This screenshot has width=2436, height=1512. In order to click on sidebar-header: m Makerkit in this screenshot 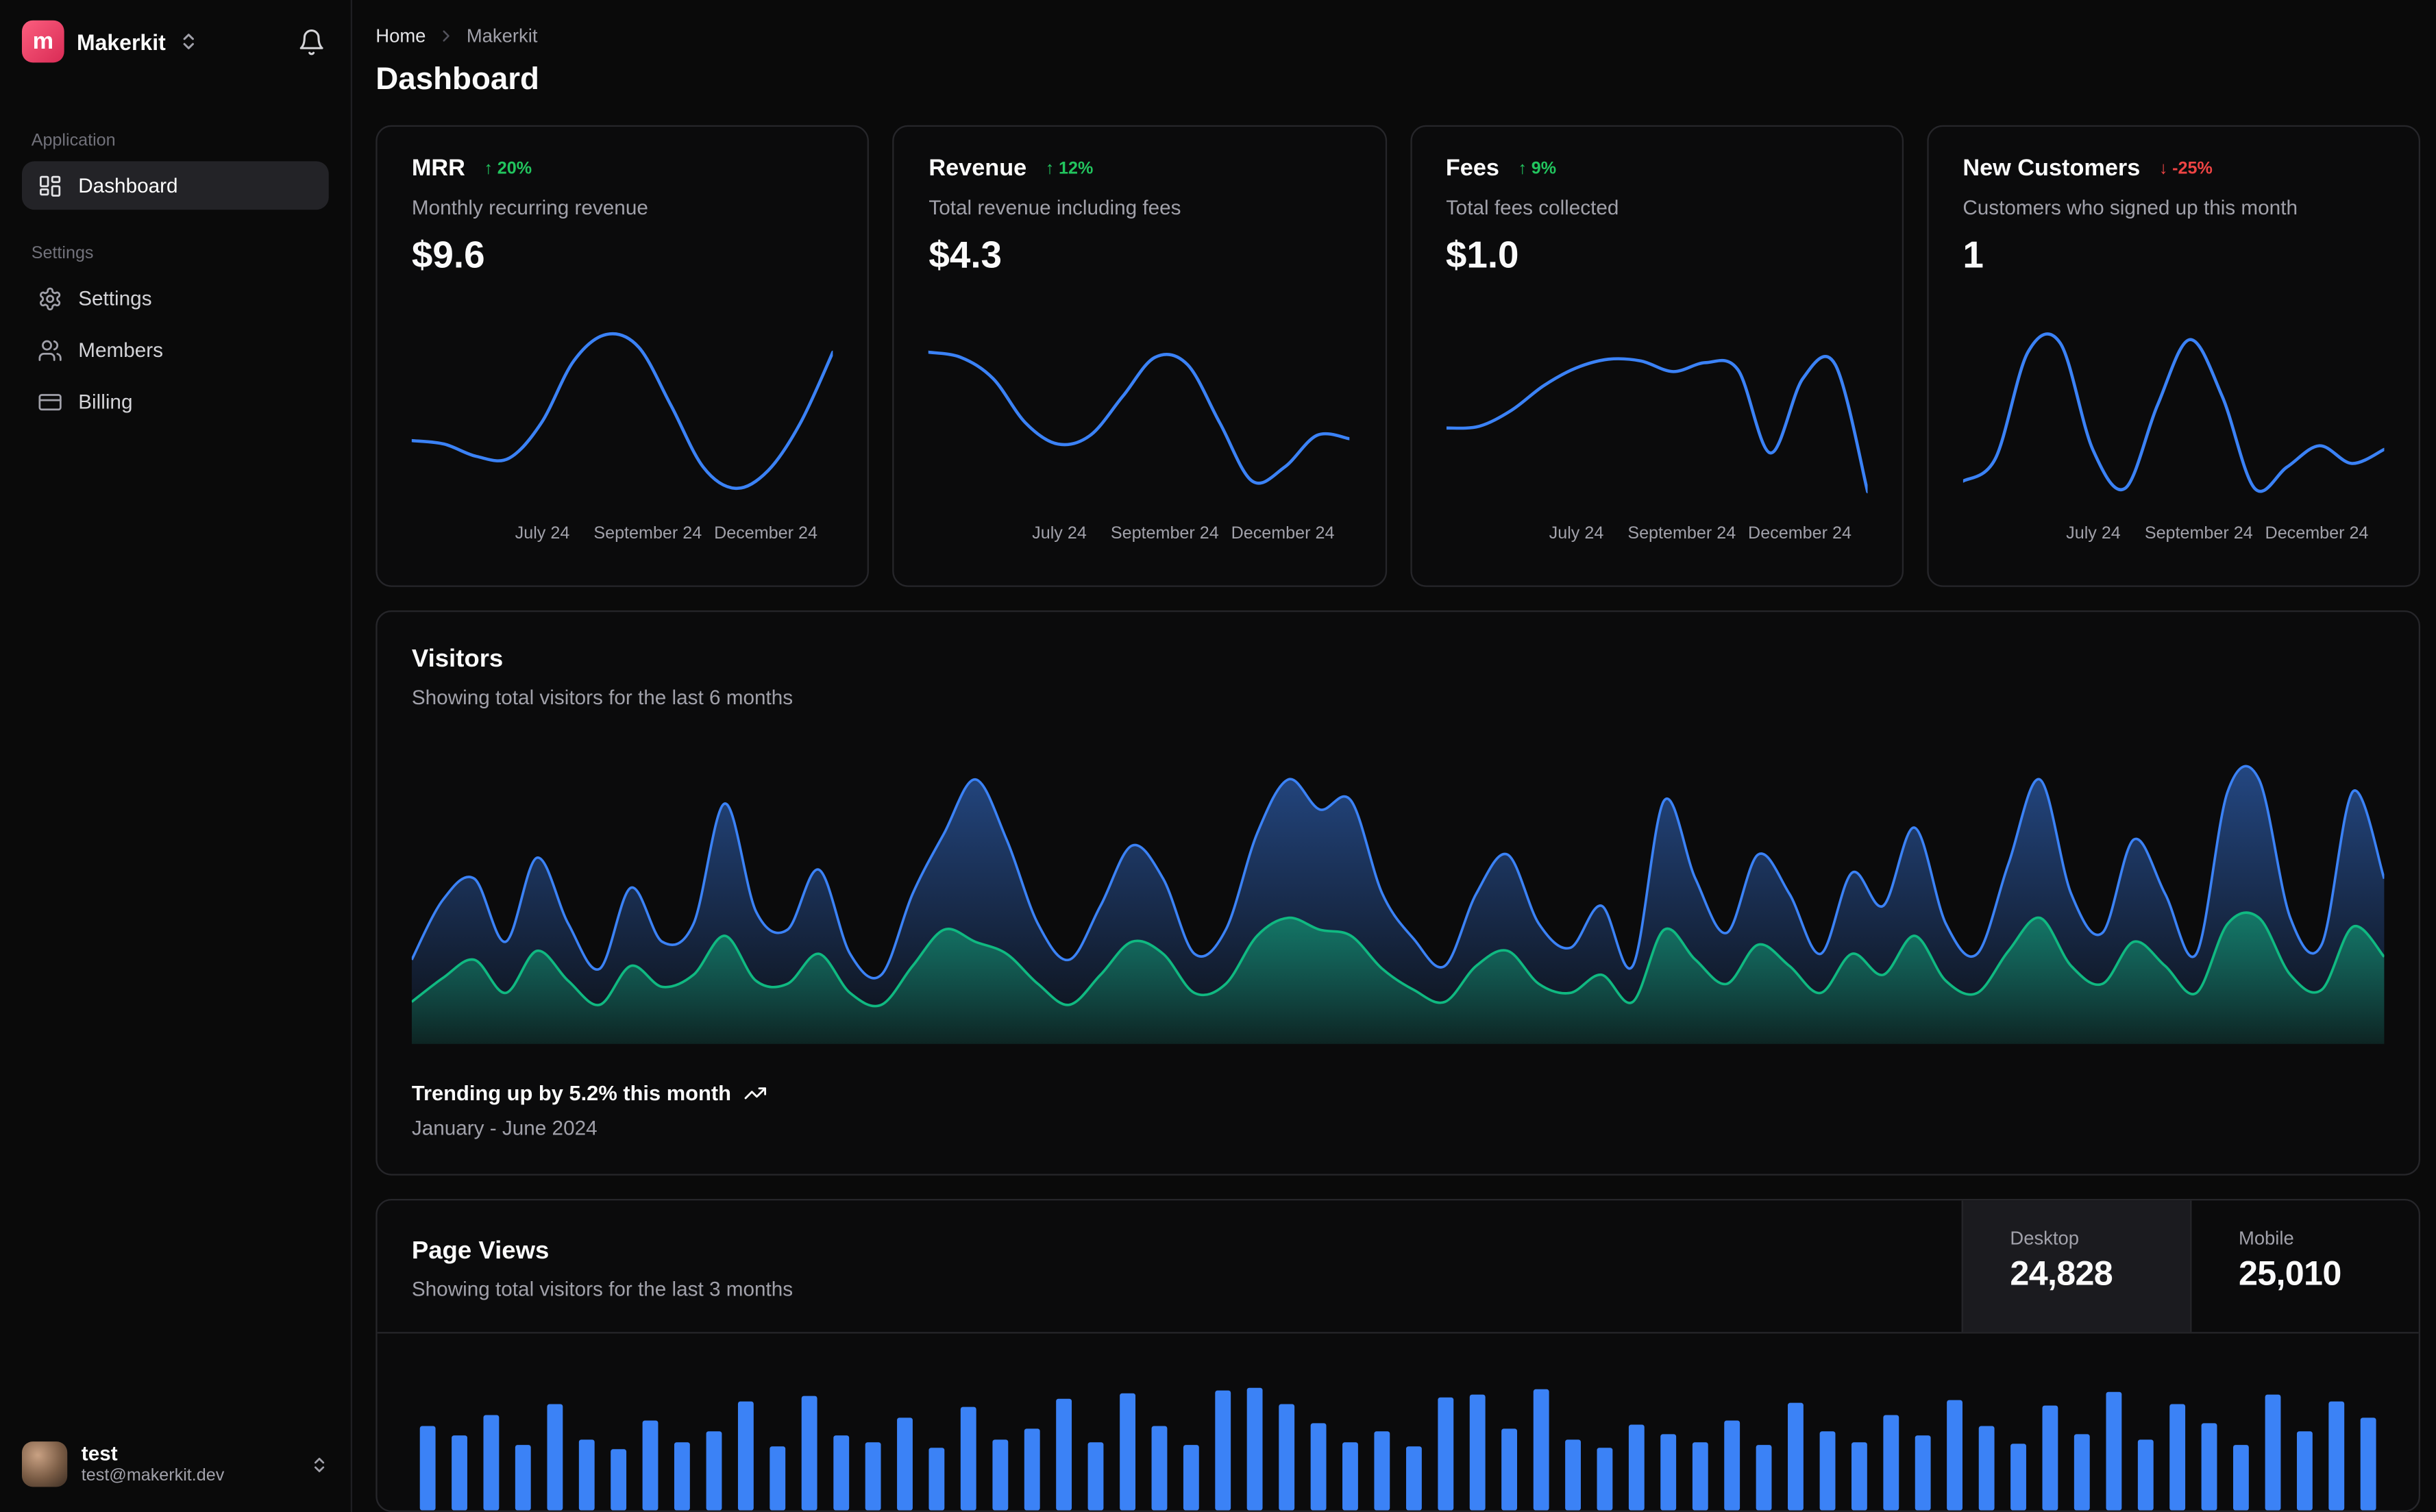, I will do `click(175, 41)`.